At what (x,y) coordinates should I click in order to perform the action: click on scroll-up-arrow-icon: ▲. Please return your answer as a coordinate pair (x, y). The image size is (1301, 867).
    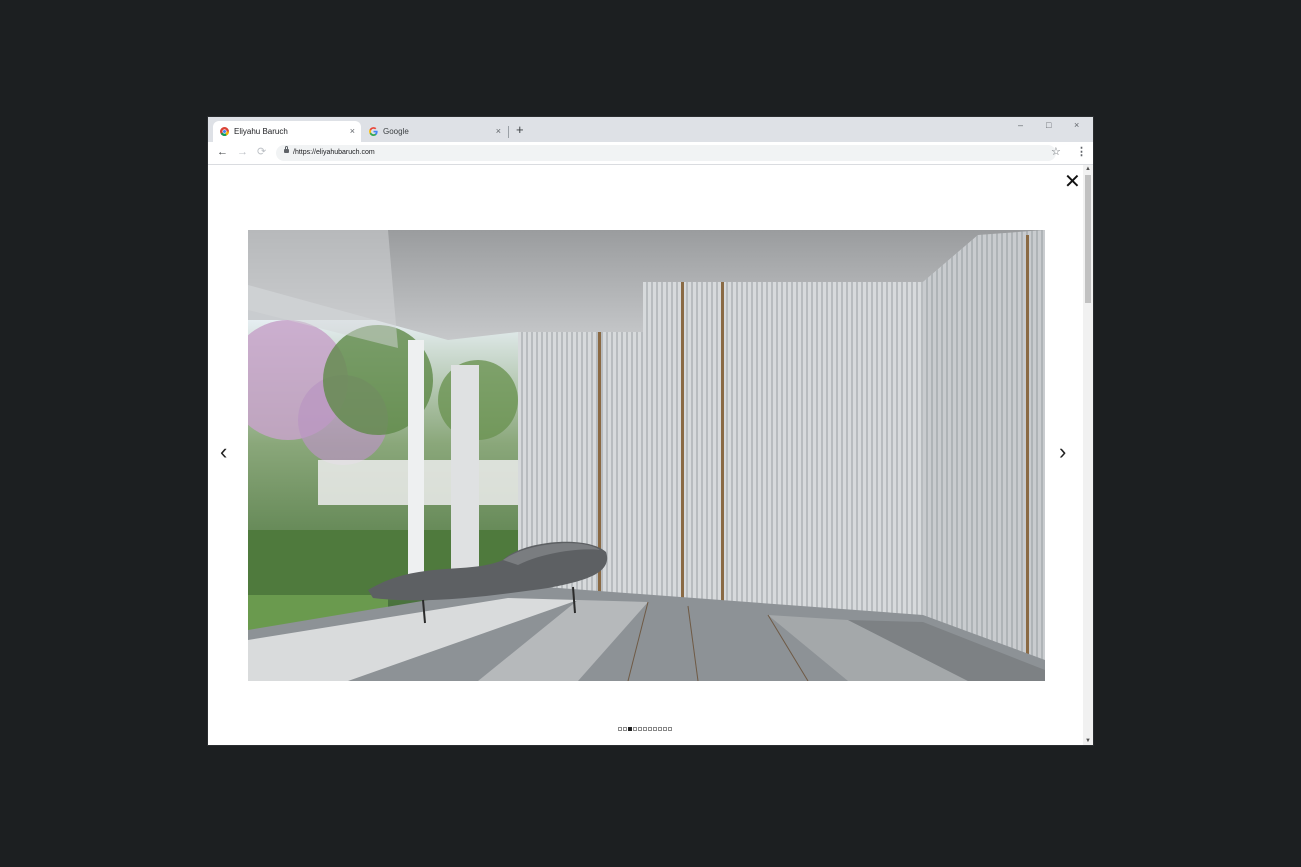
    Looking at the image, I should click on (1088, 169).